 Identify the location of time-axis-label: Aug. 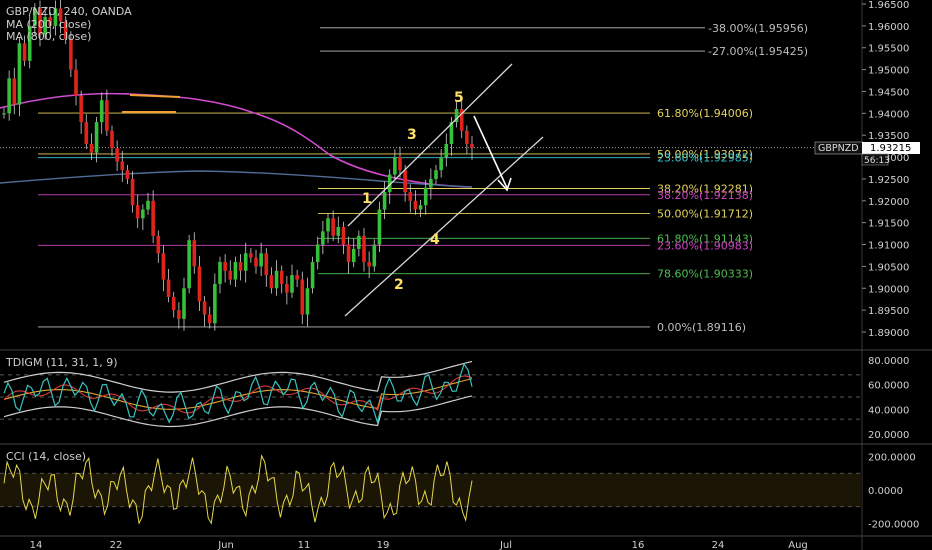
(798, 545).